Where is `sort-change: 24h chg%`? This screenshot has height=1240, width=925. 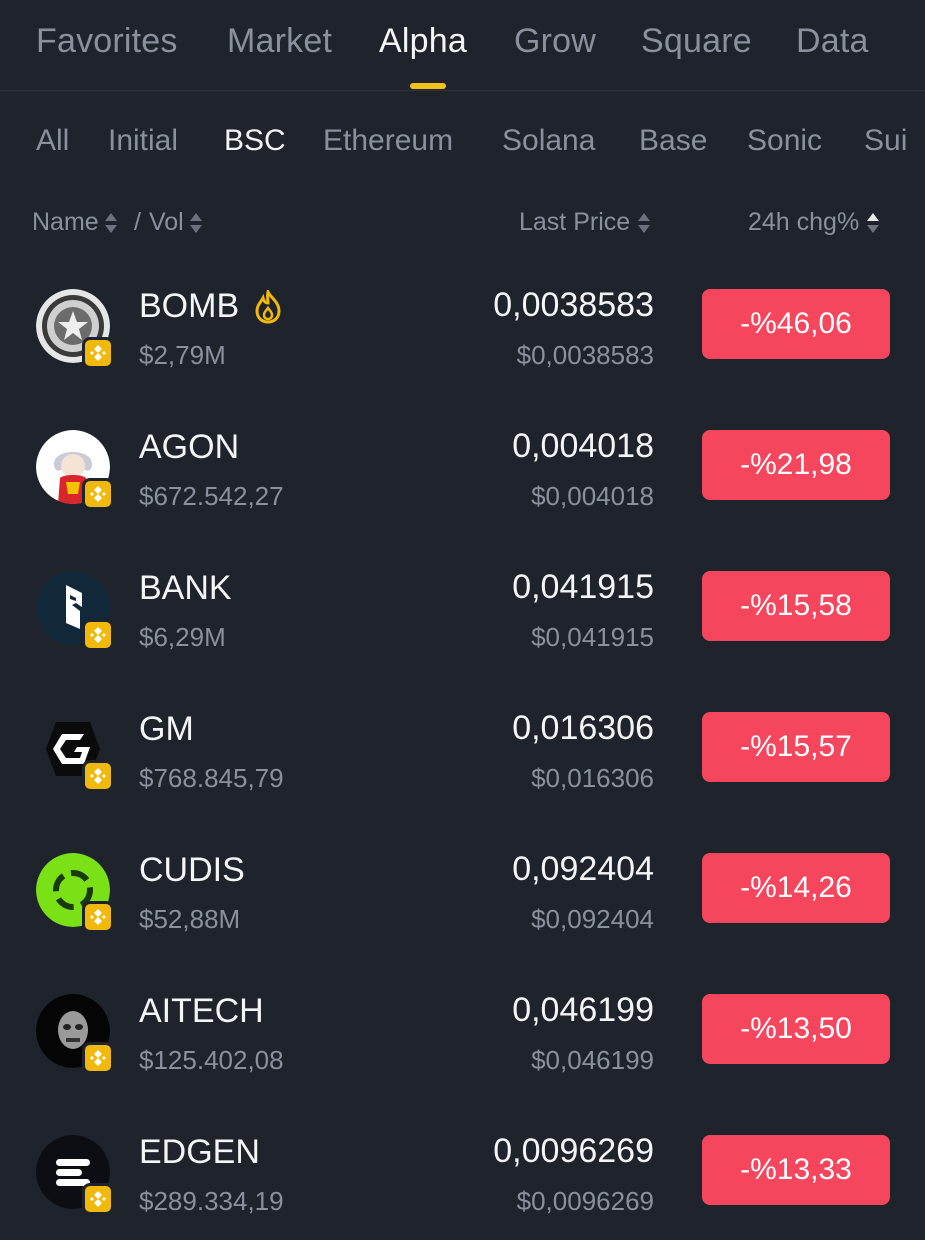
sort-change: 24h chg% is located at coordinates (814, 222).